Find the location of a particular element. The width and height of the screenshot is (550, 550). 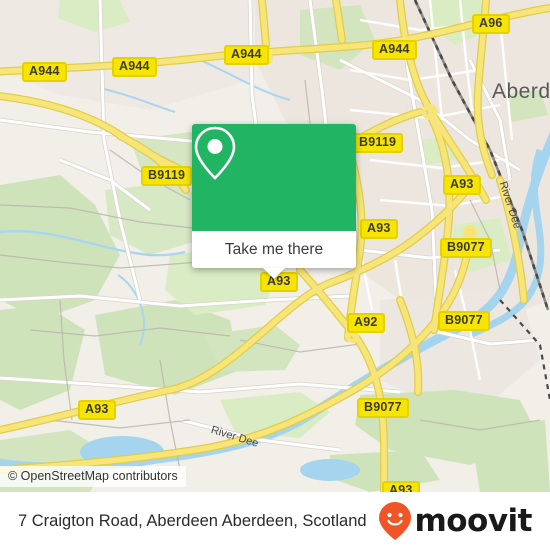

callout-pointer-tail is located at coordinates (274, 273).